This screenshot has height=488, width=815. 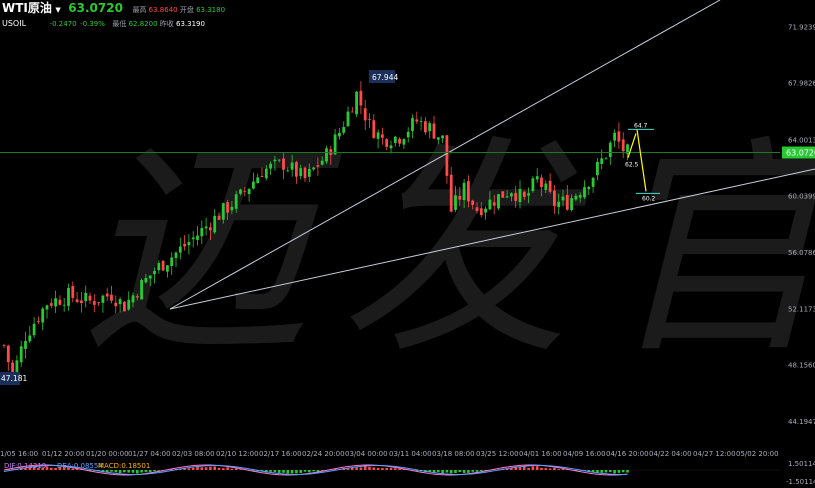 What do you see at coordinates (19, 454) in the screenshot?
I see `x-tick-label: 1/05 16:00` at bounding box center [19, 454].